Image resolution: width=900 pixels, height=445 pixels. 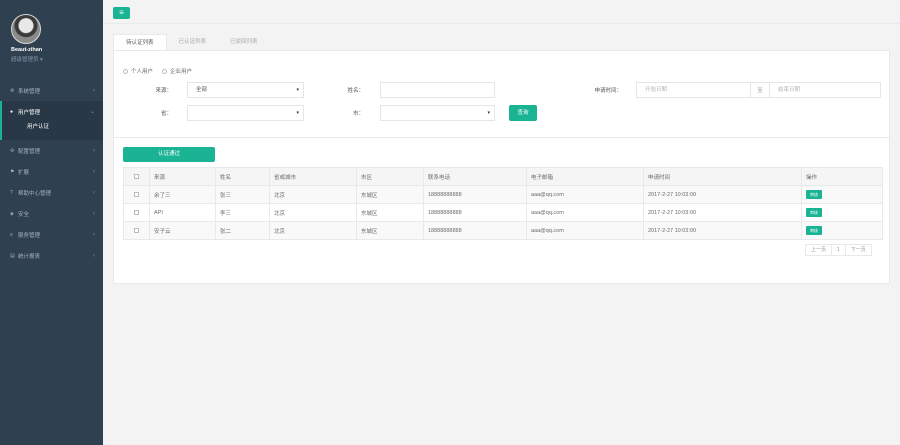 What do you see at coordinates (142, 72) in the screenshot?
I see `radio-label: 个人用户` at bounding box center [142, 72].